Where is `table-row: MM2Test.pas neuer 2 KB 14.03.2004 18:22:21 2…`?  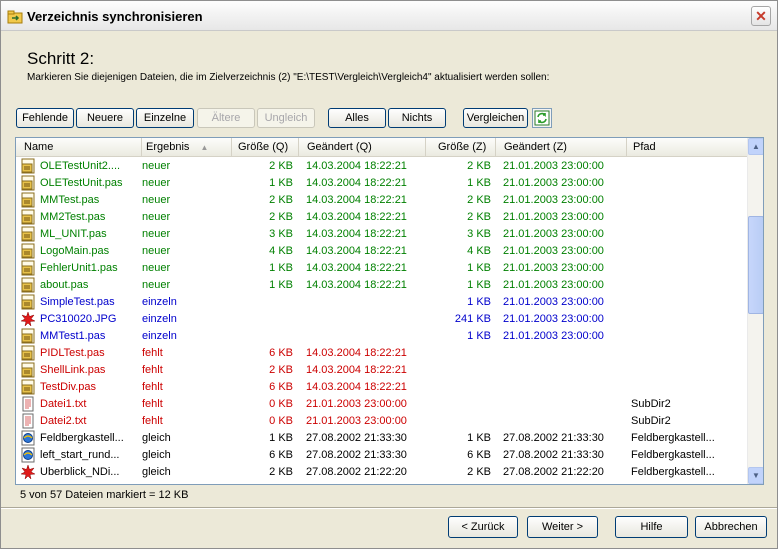 table-row: MM2Test.pas neuer 2 KB 14.03.2004 18:22:21 2… is located at coordinates (382, 217).